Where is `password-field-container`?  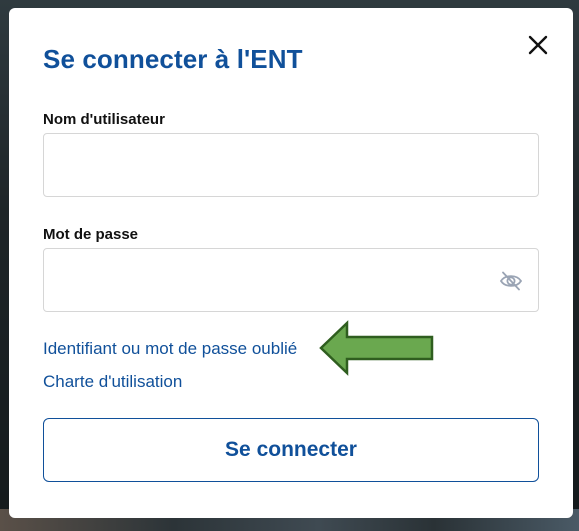 password-field-container is located at coordinates (291, 280).